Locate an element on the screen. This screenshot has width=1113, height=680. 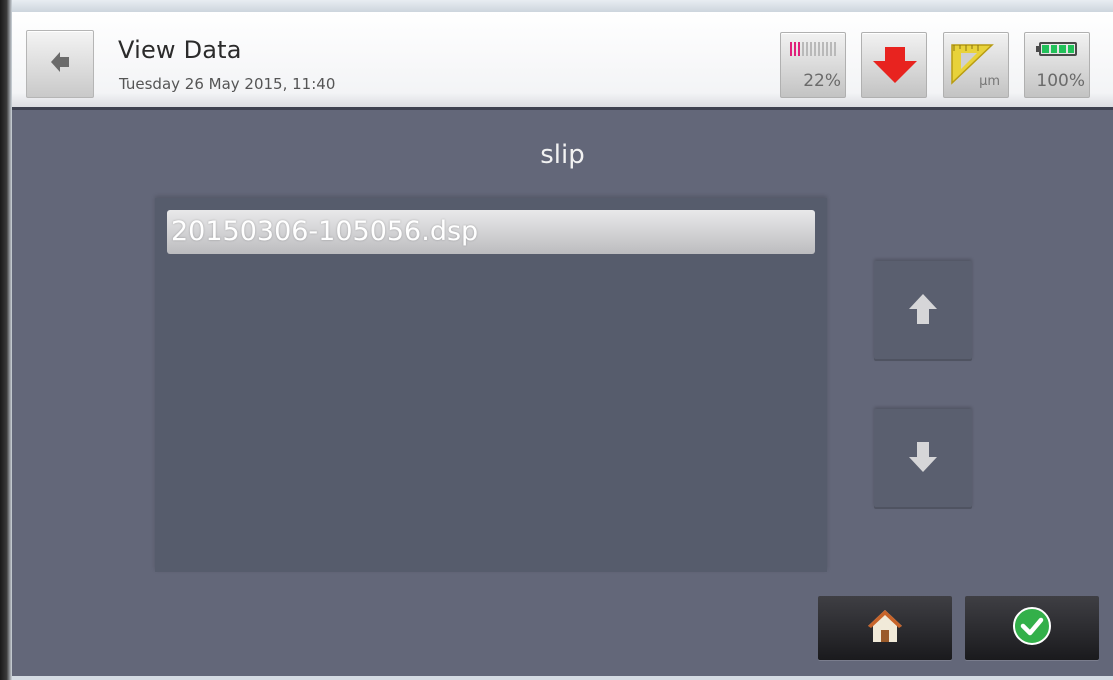
scroll-up-button is located at coordinates (923, 311).